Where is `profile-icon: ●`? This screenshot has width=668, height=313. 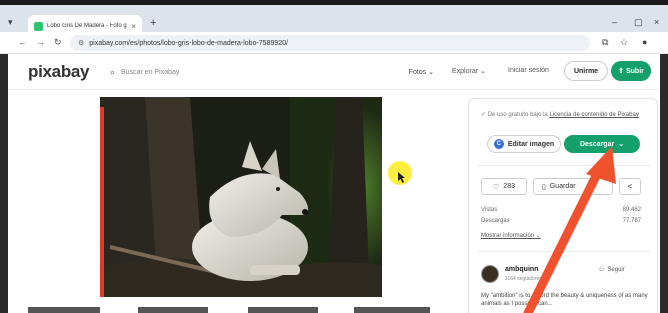
profile-icon: ● is located at coordinates (644, 42).